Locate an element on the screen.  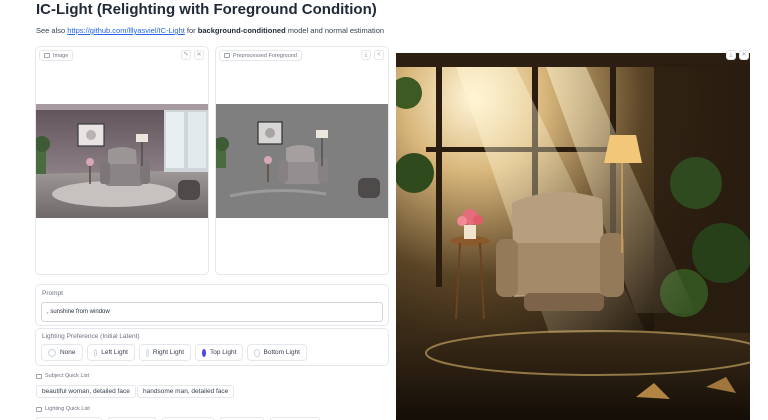
preprocessed-foreground-panel: Preprocessed Foreground ⤓ < is located at coordinates (302, 160).